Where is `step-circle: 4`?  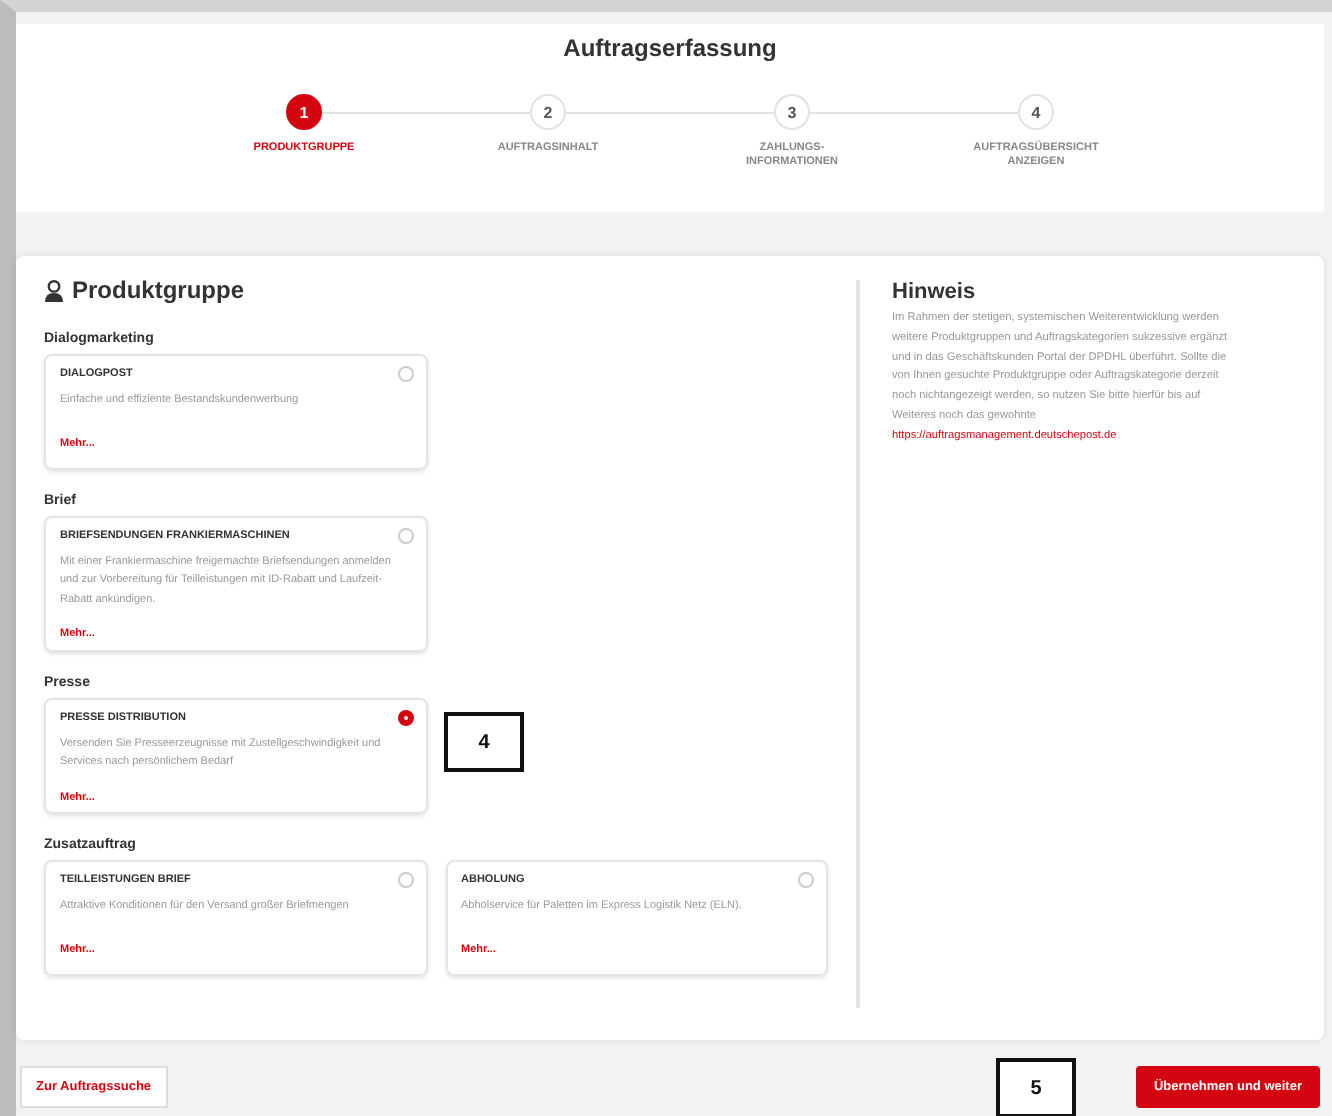
step-circle: 4 is located at coordinates (1036, 112).